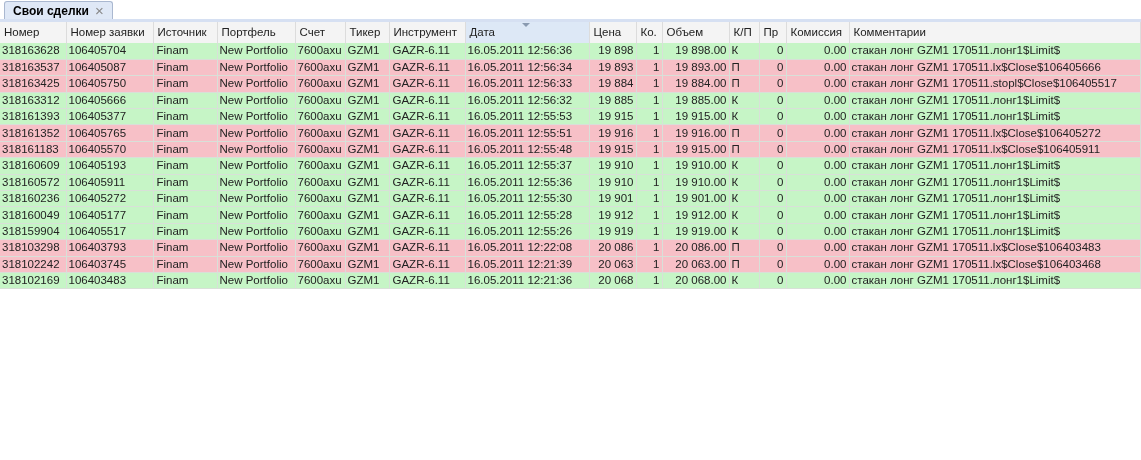 This screenshot has height=460, width=1141. What do you see at coordinates (744, 32) in the screenshot?
I see `column-header: К/П` at bounding box center [744, 32].